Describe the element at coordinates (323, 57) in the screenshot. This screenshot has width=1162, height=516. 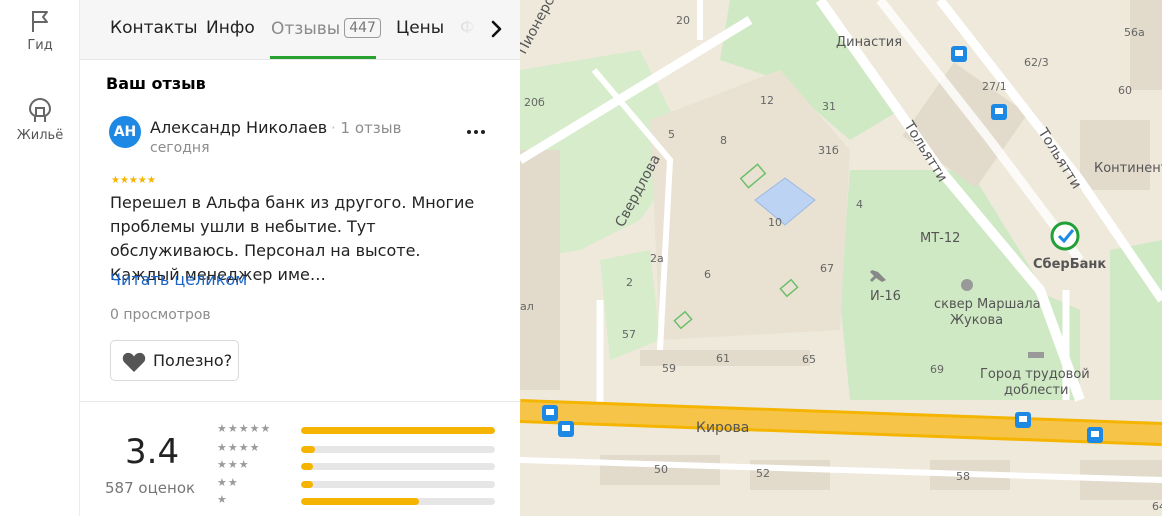
I see `active-tab-underline` at that location.